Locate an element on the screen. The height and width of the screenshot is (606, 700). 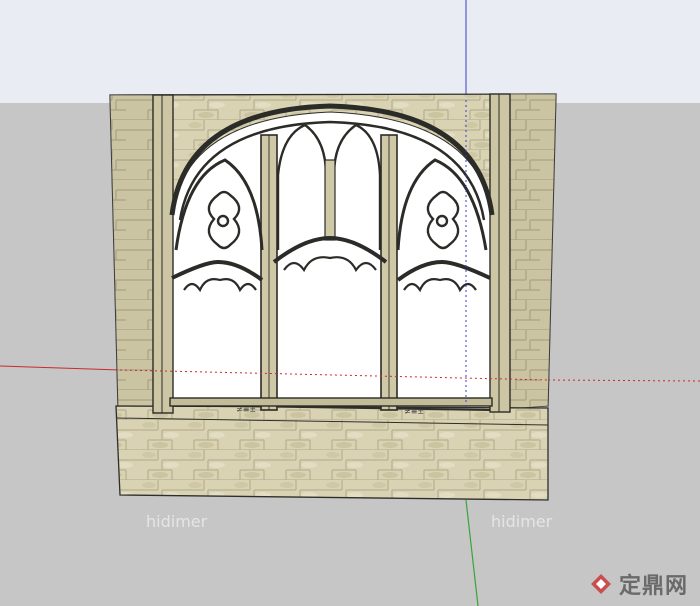
pilaster-left is located at coordinates (163, 254).